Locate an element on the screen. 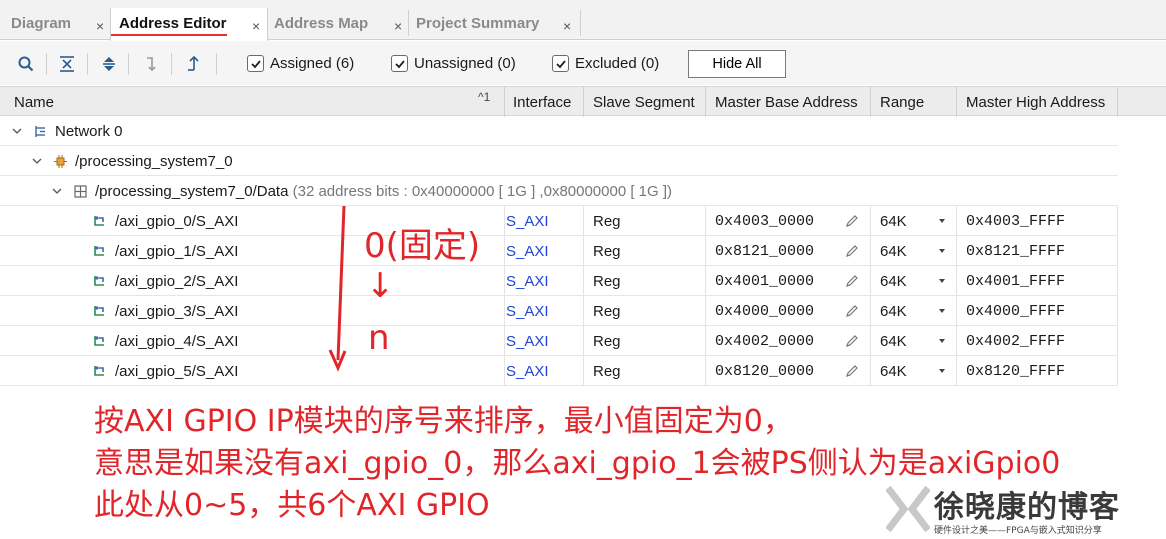 Image resolution: width=1166 pixels, height=539 pixels. column-header-name: Name is located at coordinates (30, 102).